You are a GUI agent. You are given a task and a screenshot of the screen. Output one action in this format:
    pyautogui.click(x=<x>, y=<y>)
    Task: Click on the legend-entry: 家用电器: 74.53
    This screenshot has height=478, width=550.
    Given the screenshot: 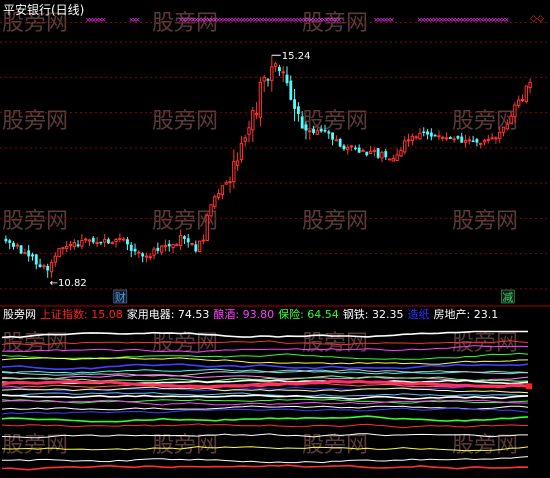 What is the action you would take?
    pyautogui.click(x=168, y=314)
    